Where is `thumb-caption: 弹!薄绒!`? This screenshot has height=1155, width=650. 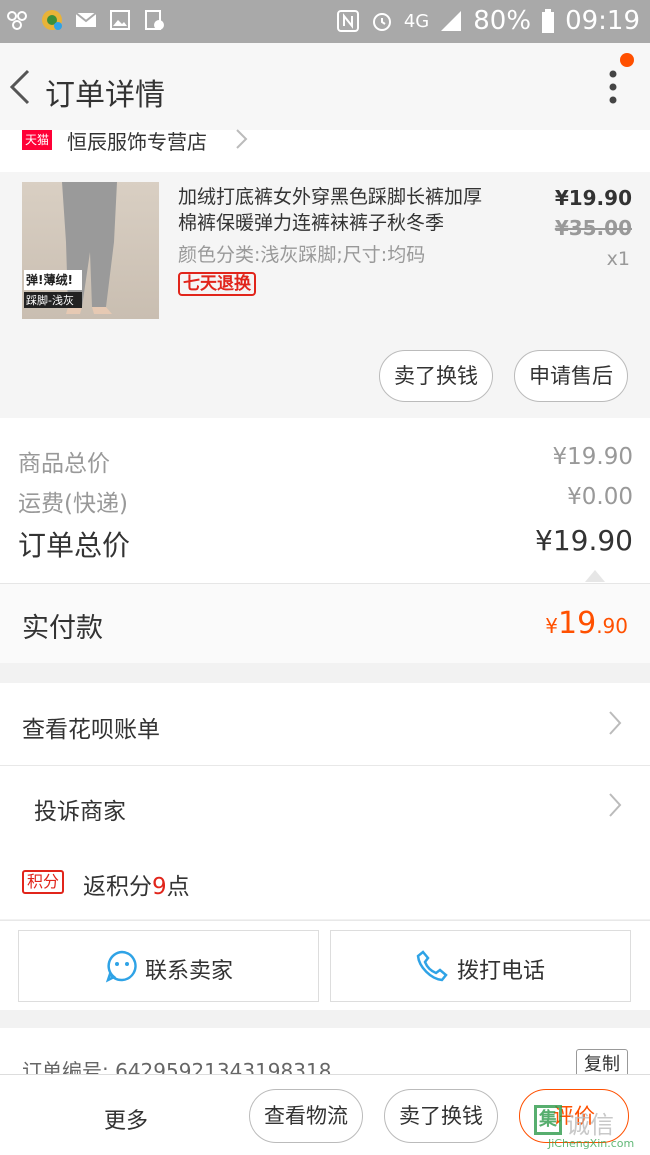 thumb-caption: 弹!薄绒! is located at coordinates (49, 280).